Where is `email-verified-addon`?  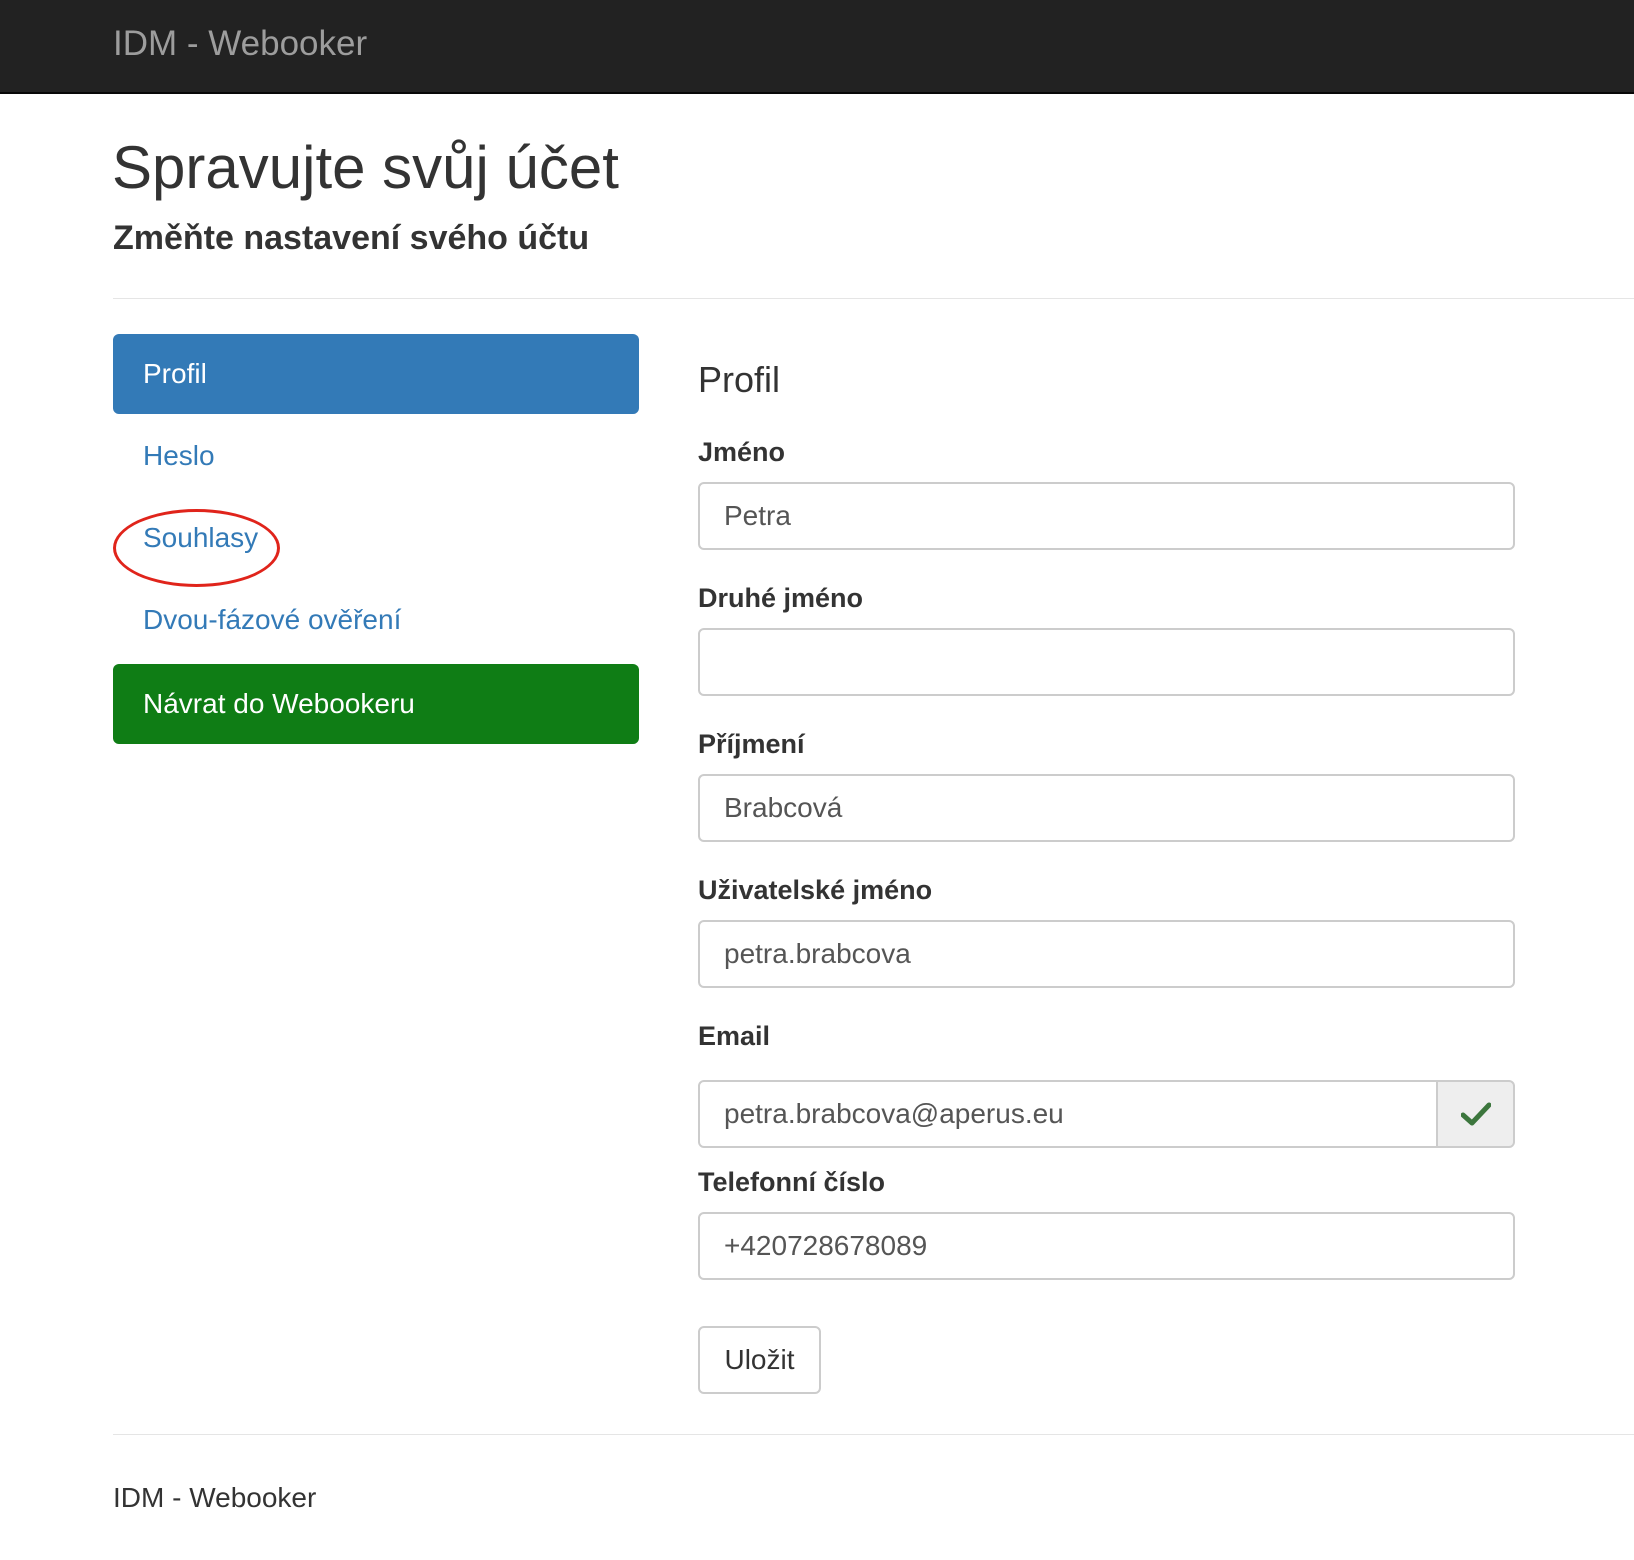 email-verified-addon is located at coordinates (1475, 1114).